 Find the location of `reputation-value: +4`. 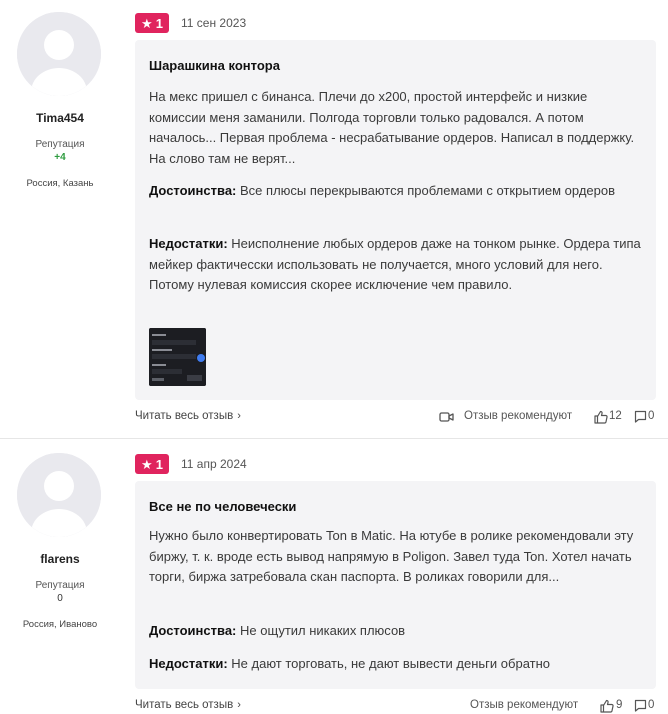

reputation-value: +4 is located at coordinates (60, 157).